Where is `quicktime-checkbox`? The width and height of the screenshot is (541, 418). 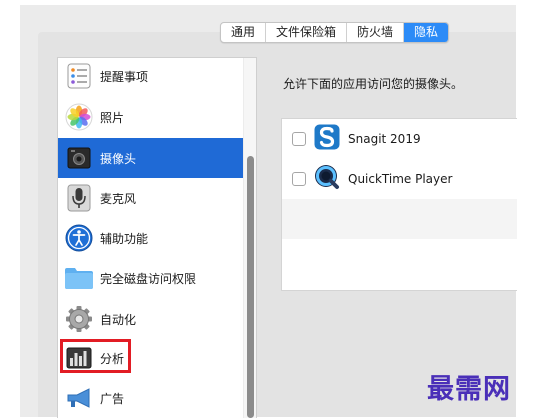 quicktime-checkbox is located at coordinates (299, 179).